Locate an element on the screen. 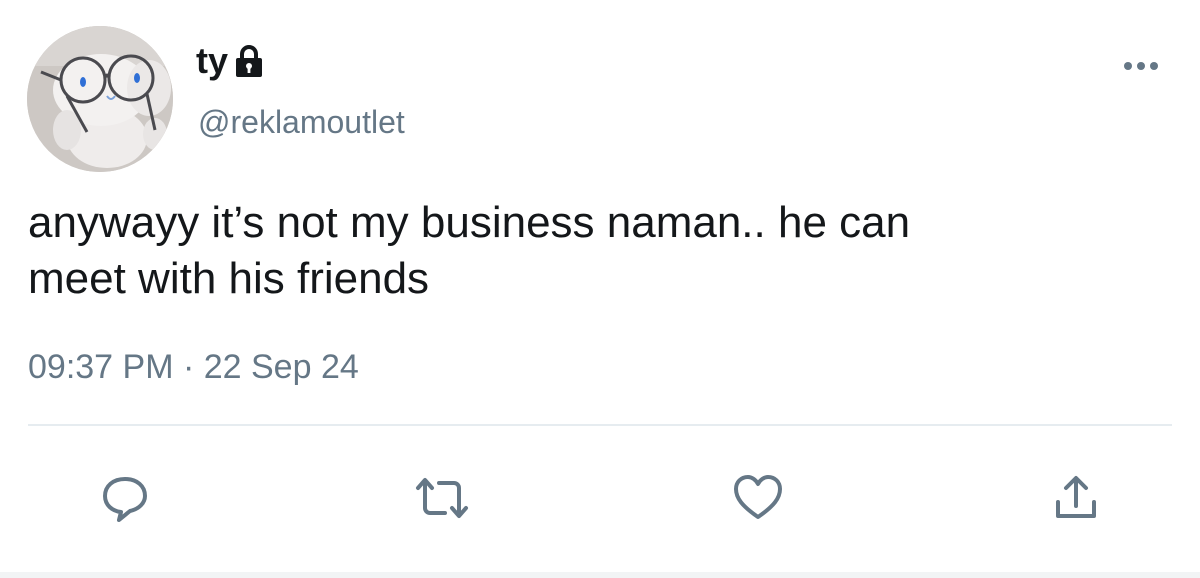  avatar-image is located at coordinates (100, 99).